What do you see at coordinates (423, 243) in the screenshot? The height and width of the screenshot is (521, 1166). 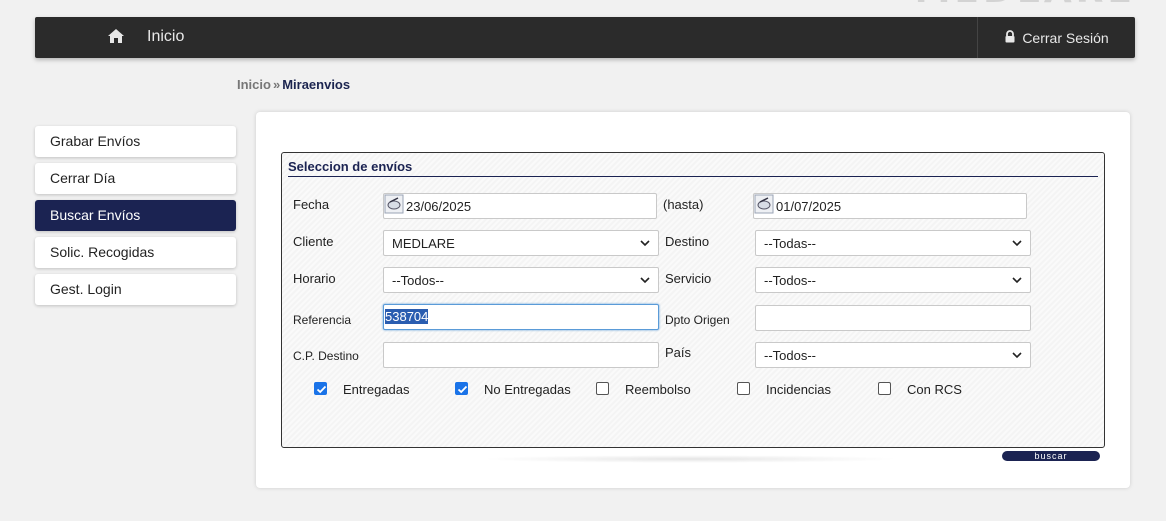 I see `cliente-value: MEDLARE` at bounding box center [423, 243].